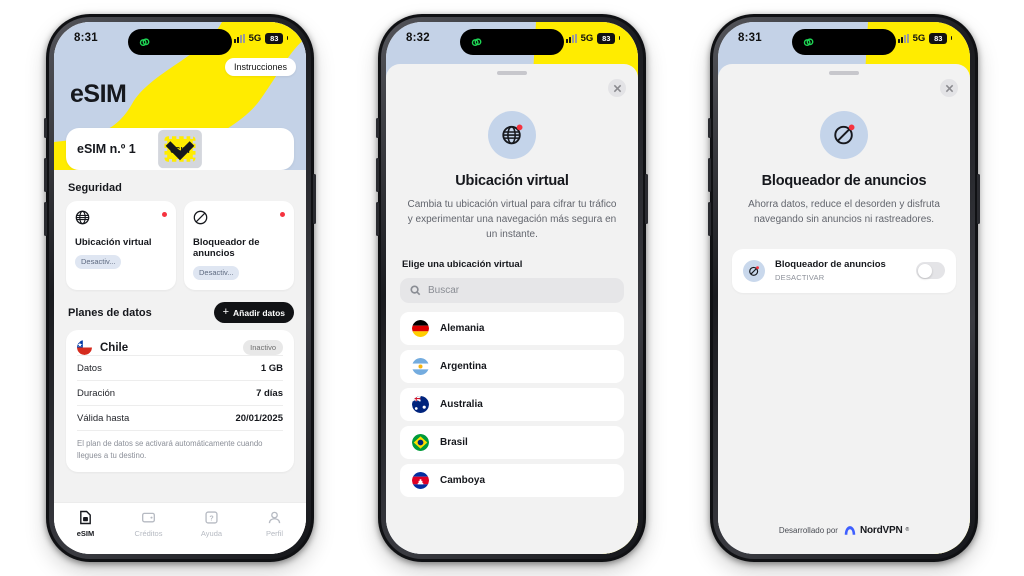 Image resolution: width=1024 pixels, height=576 pixels. What do you see at coordinates (420, 480) in the screenshot?
I see `flag-cambodia-icon` at bounding box center [420, 480].